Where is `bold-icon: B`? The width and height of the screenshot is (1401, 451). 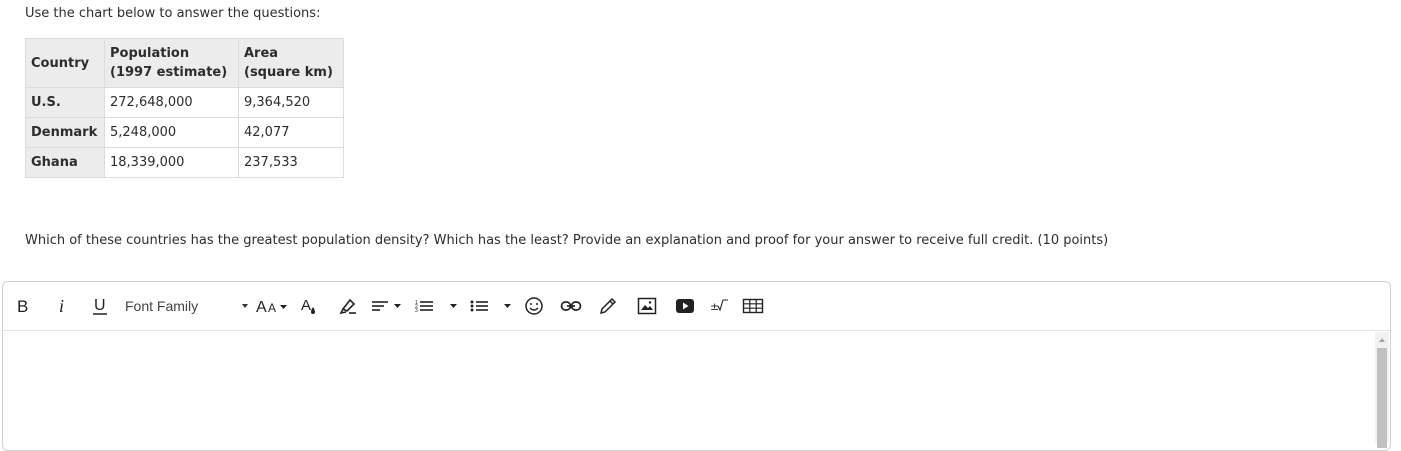 bold-icon: B is located at coordinates (22, 306).